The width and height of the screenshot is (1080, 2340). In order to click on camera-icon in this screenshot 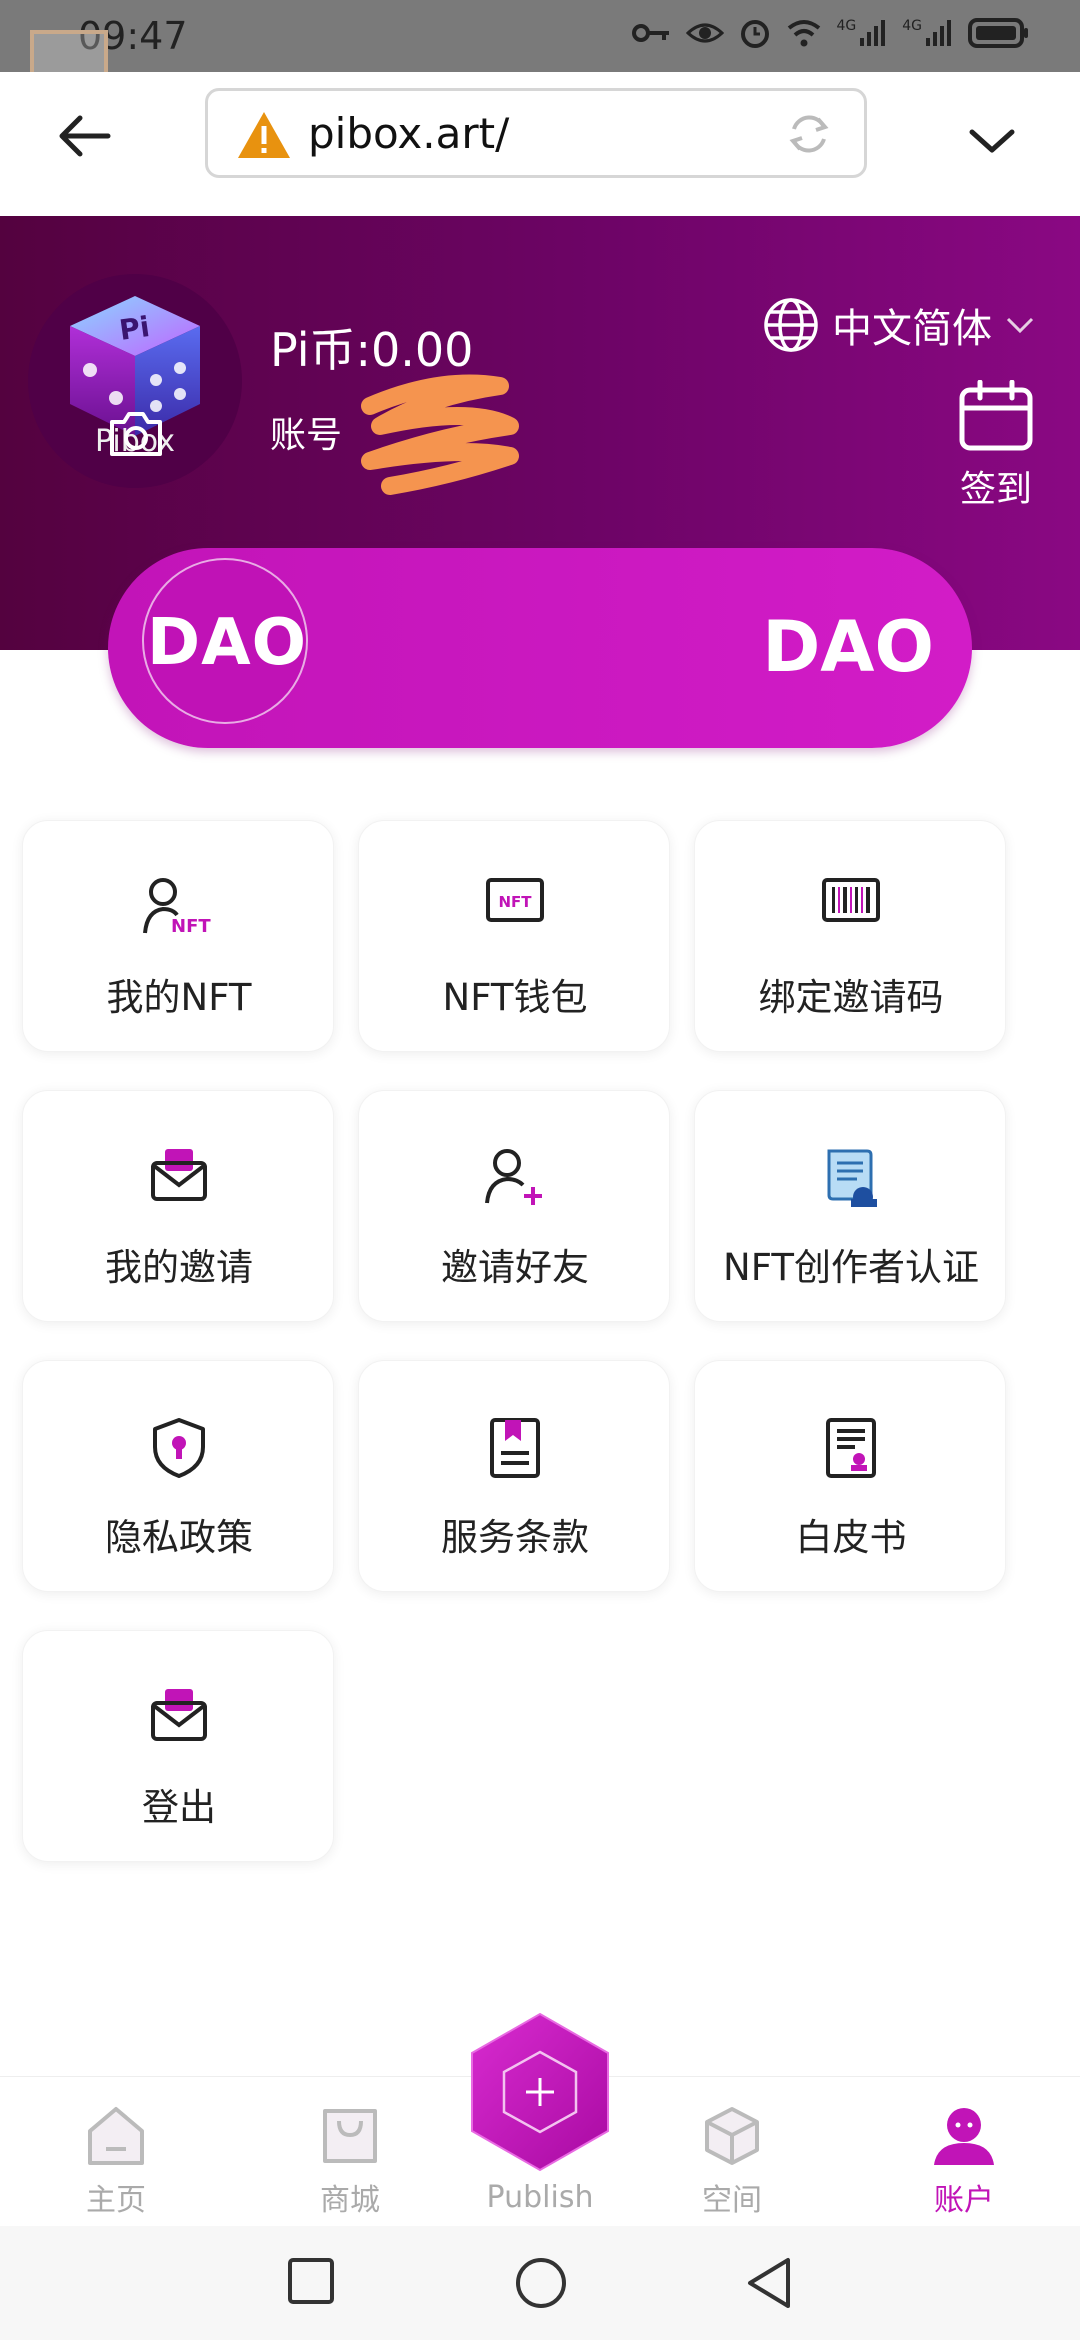, I will do `click(136, 434)`.